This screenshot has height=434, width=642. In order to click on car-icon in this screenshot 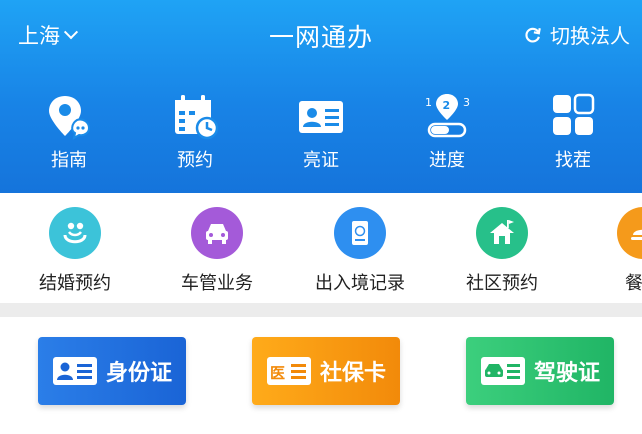, I will do `click(217, 234)`.